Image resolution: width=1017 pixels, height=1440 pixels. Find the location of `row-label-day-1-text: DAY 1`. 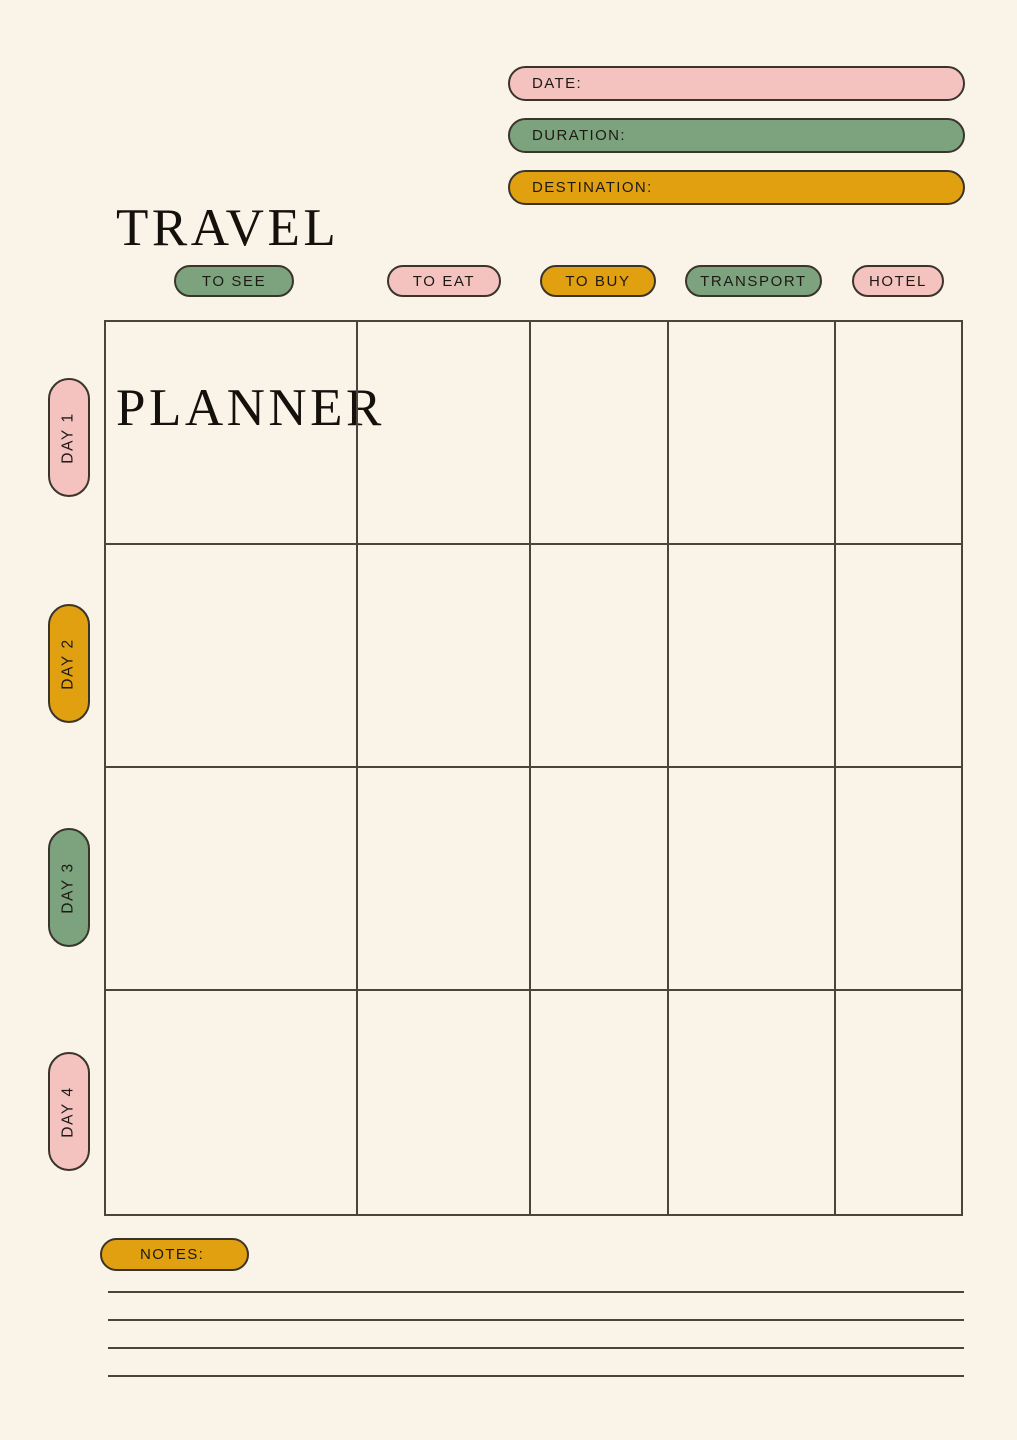

row-label-day-1-text: DAY 1 is located at coordinates (68, 437).